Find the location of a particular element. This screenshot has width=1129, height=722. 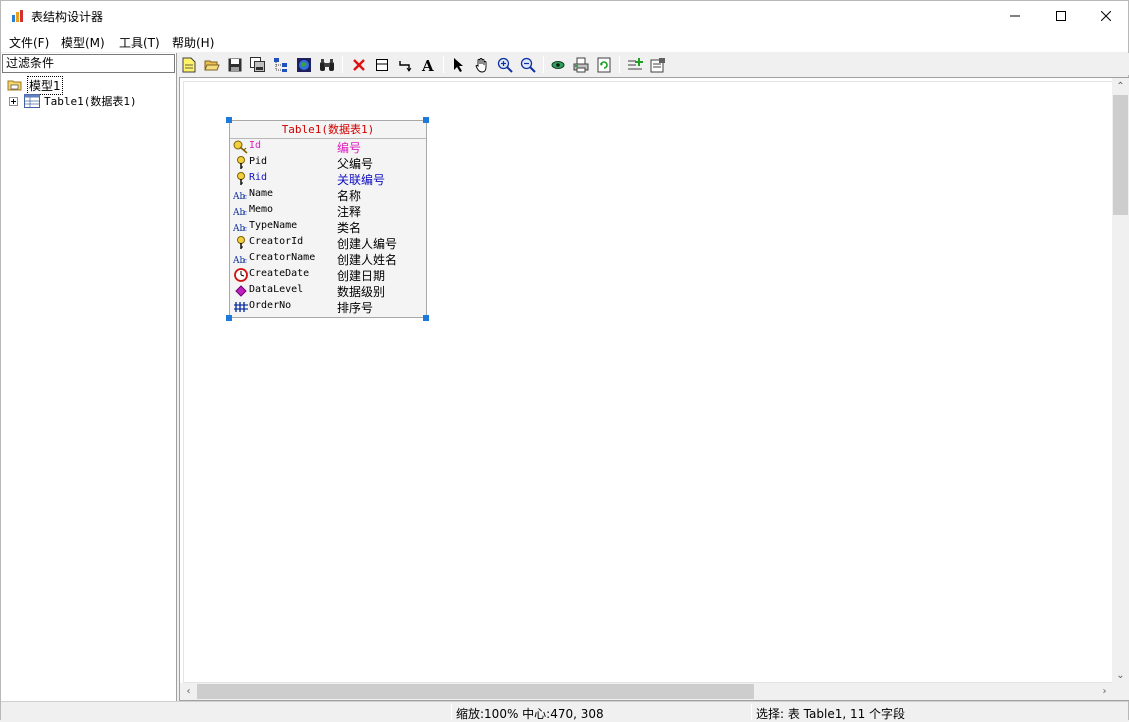

scroll-up-icon: ⌃ is located at coordinates (1120, 86).